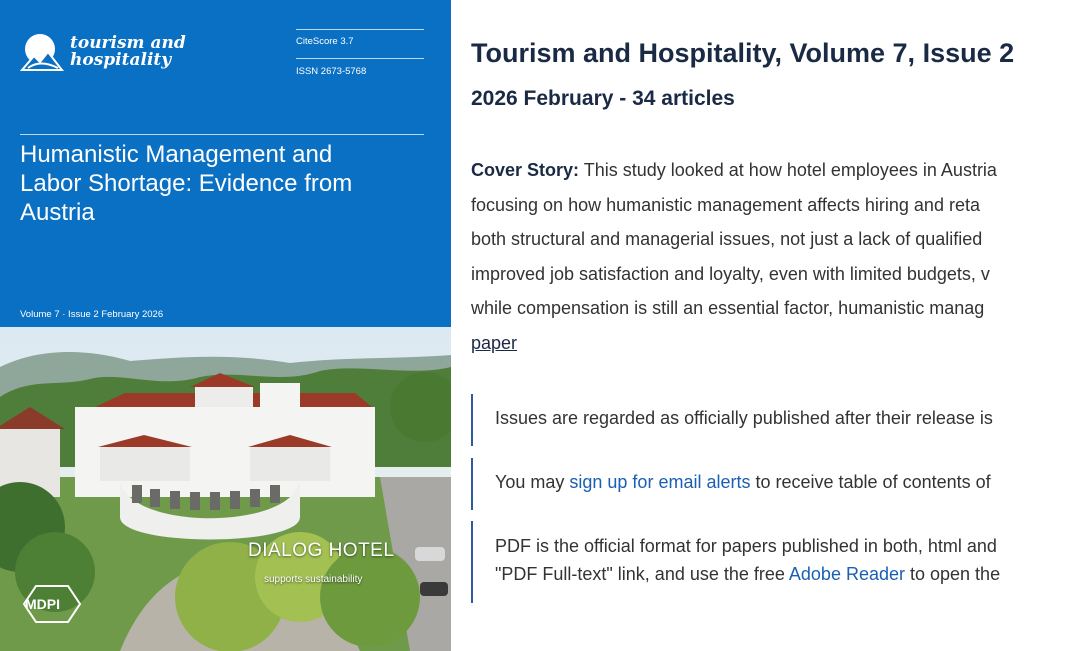  What do you see at coordinates (92, 314) in the screenshot?
I see `cover-volume-line: Volume 7 · Issue 2 February 2026` at bounding box center [92, 314].